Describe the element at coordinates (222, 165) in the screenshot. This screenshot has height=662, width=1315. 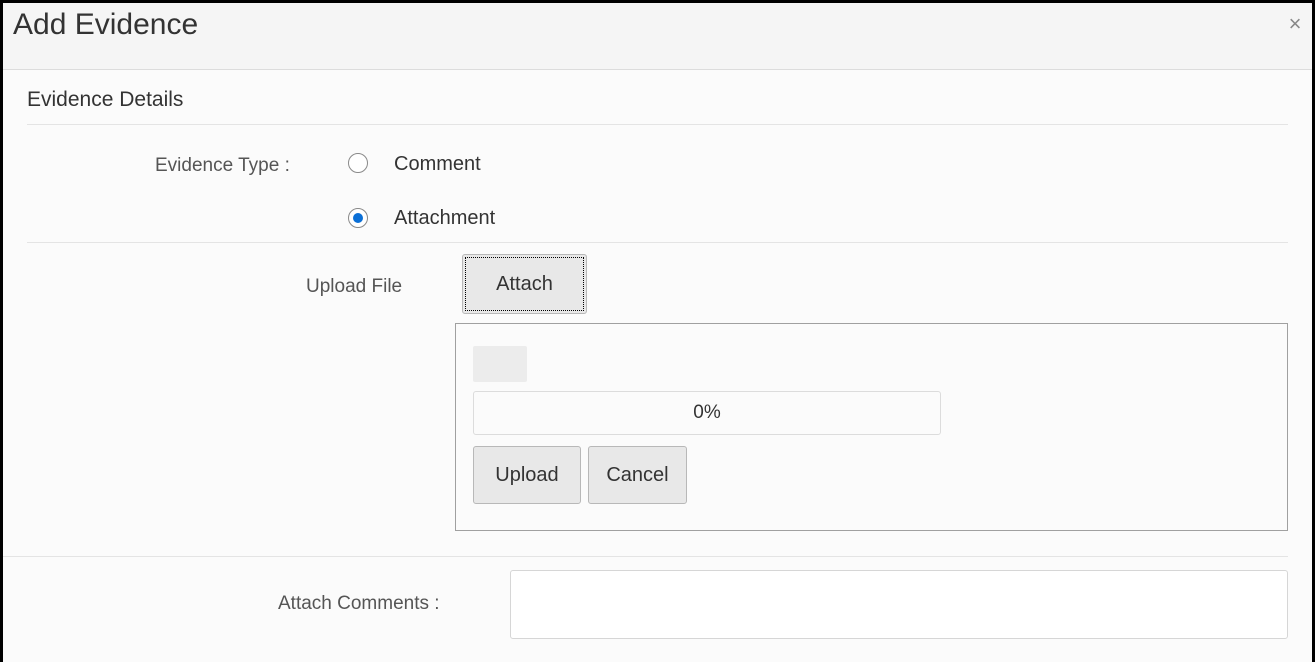
I see `evidence-type-label: Evidence Type :` at that location.